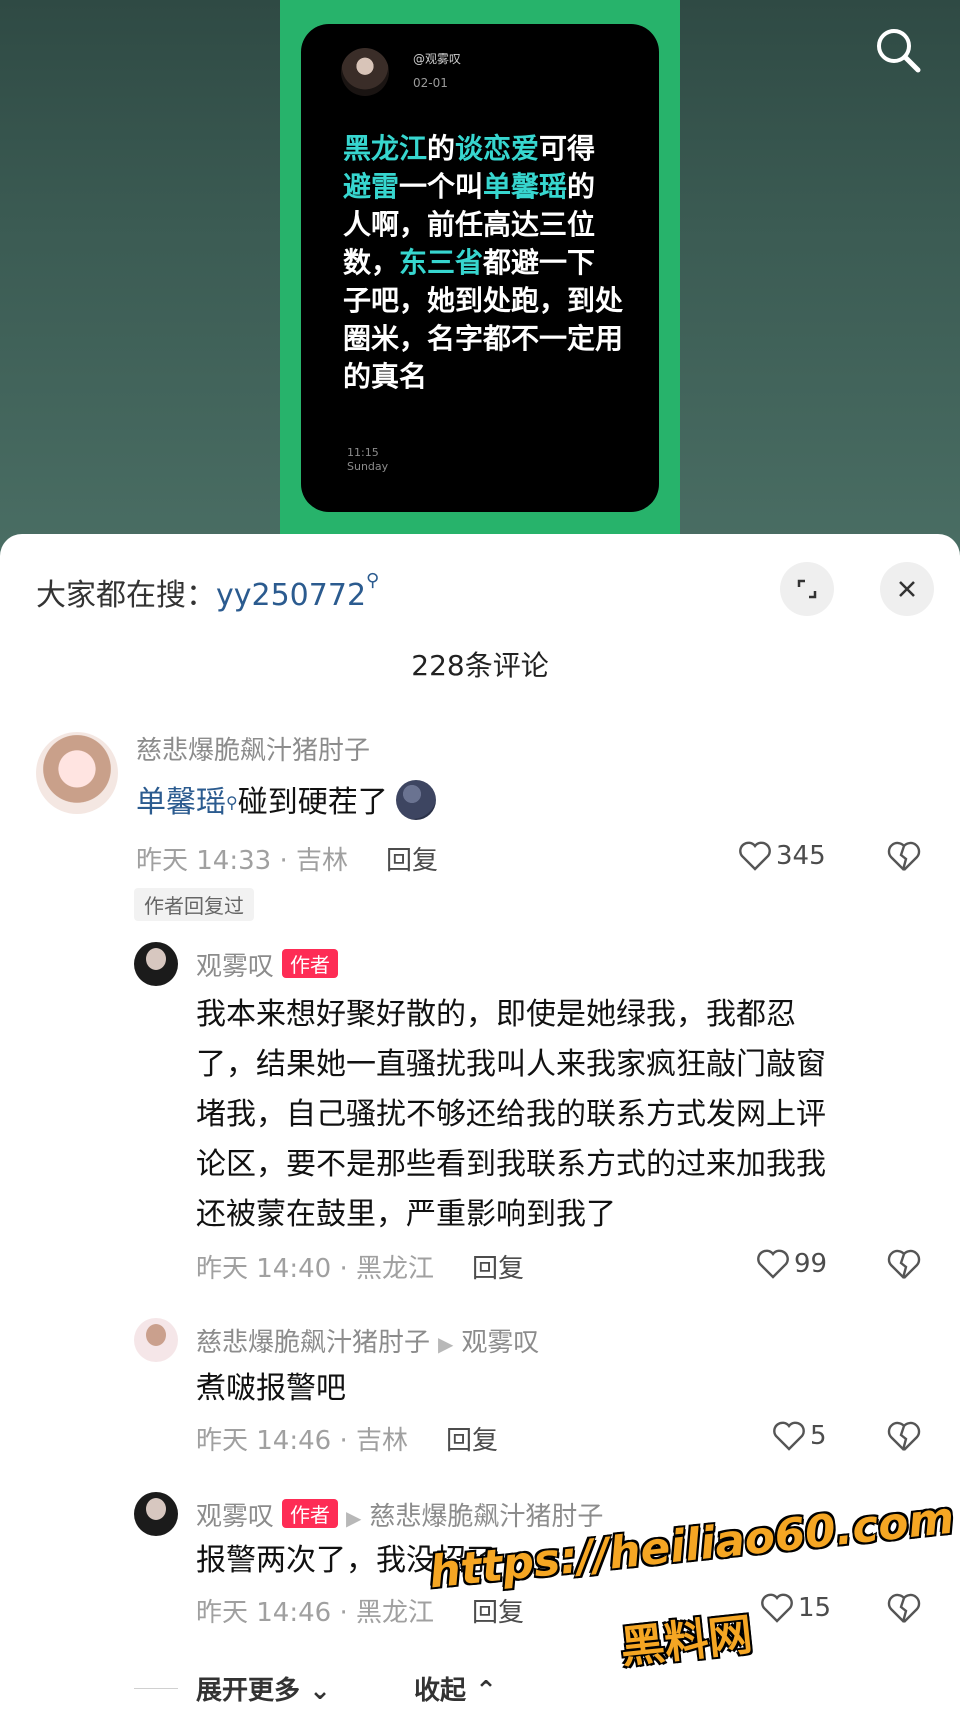  What do you see at coordinates (437, 59) in the screenshot?
I see `card-handle: @观雾叹` at bounding box center [437, 59].